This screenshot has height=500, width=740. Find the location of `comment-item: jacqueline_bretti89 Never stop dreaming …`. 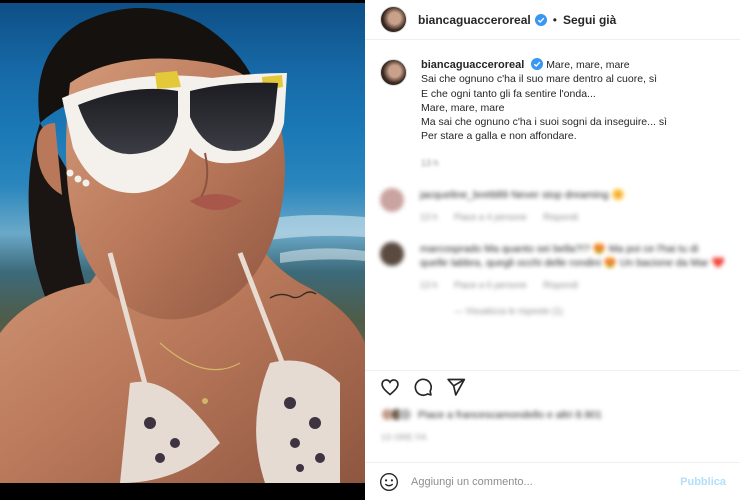

comment-item: jacqueline_bretti89 Never stop dreaming … is located at coordinates (552, 206).